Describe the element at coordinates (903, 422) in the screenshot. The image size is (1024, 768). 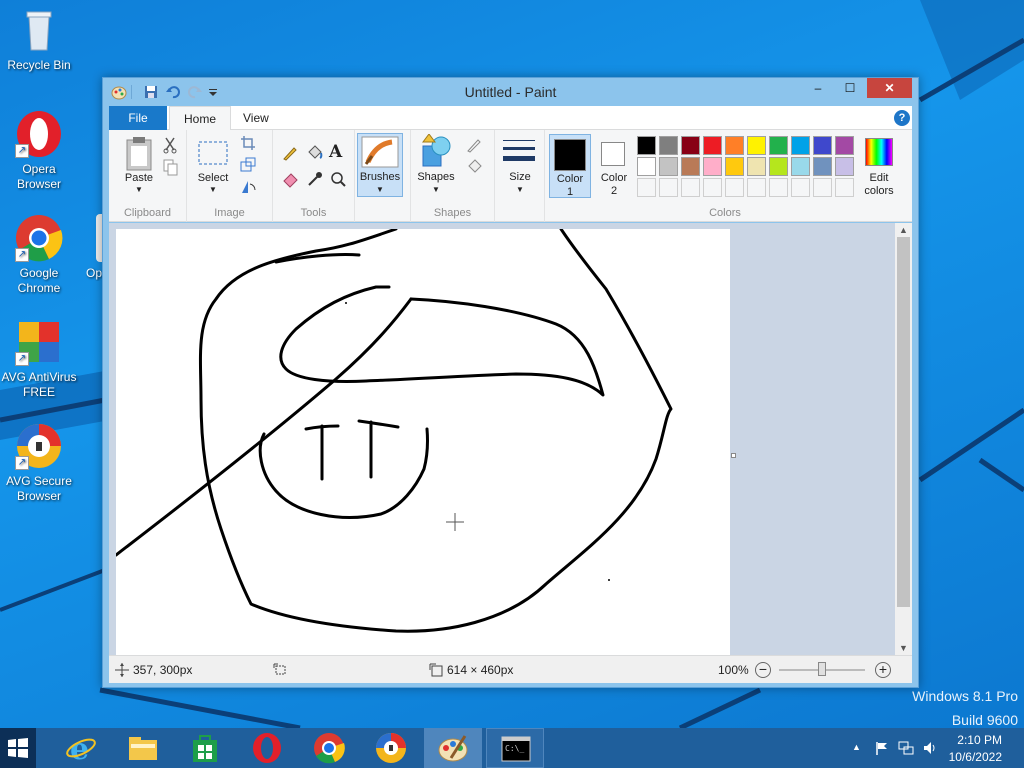
I see `scrollbar-thumb` at that location.